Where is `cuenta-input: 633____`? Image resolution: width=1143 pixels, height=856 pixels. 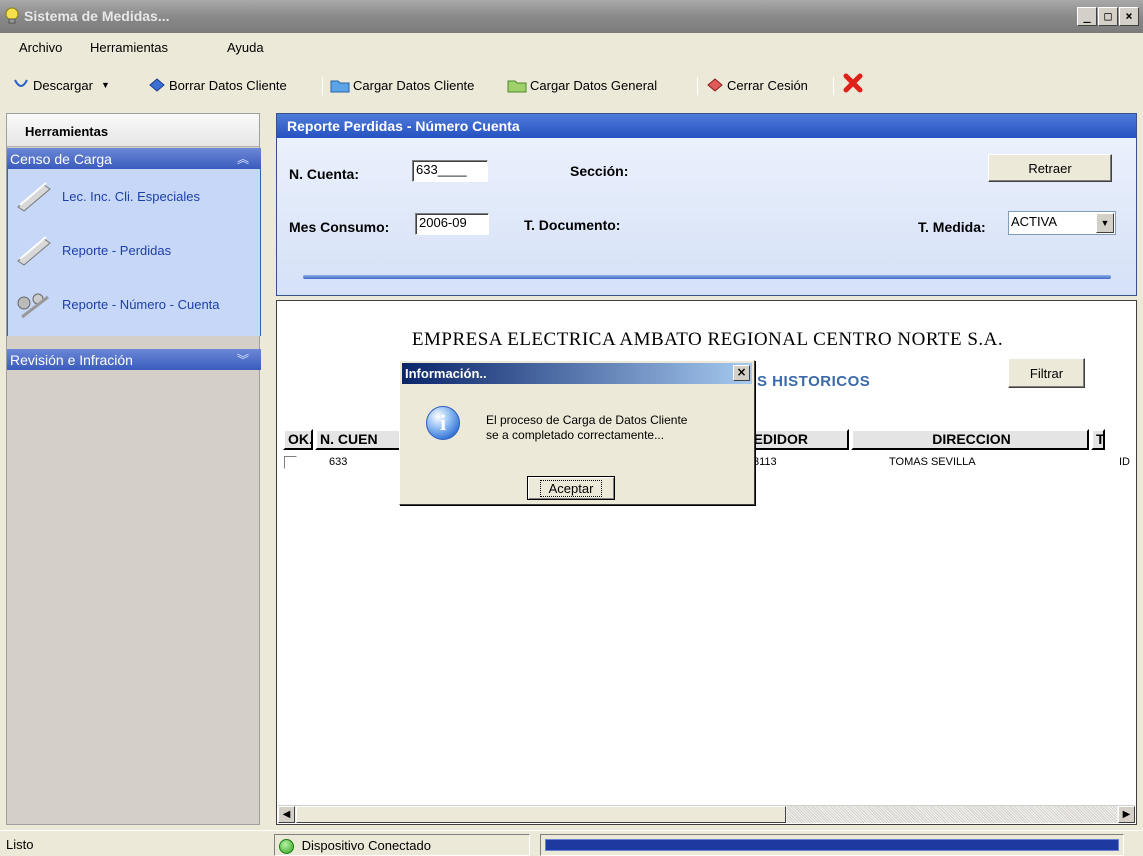 cuenta-input: 633____ is located at coordinates (450, 171).